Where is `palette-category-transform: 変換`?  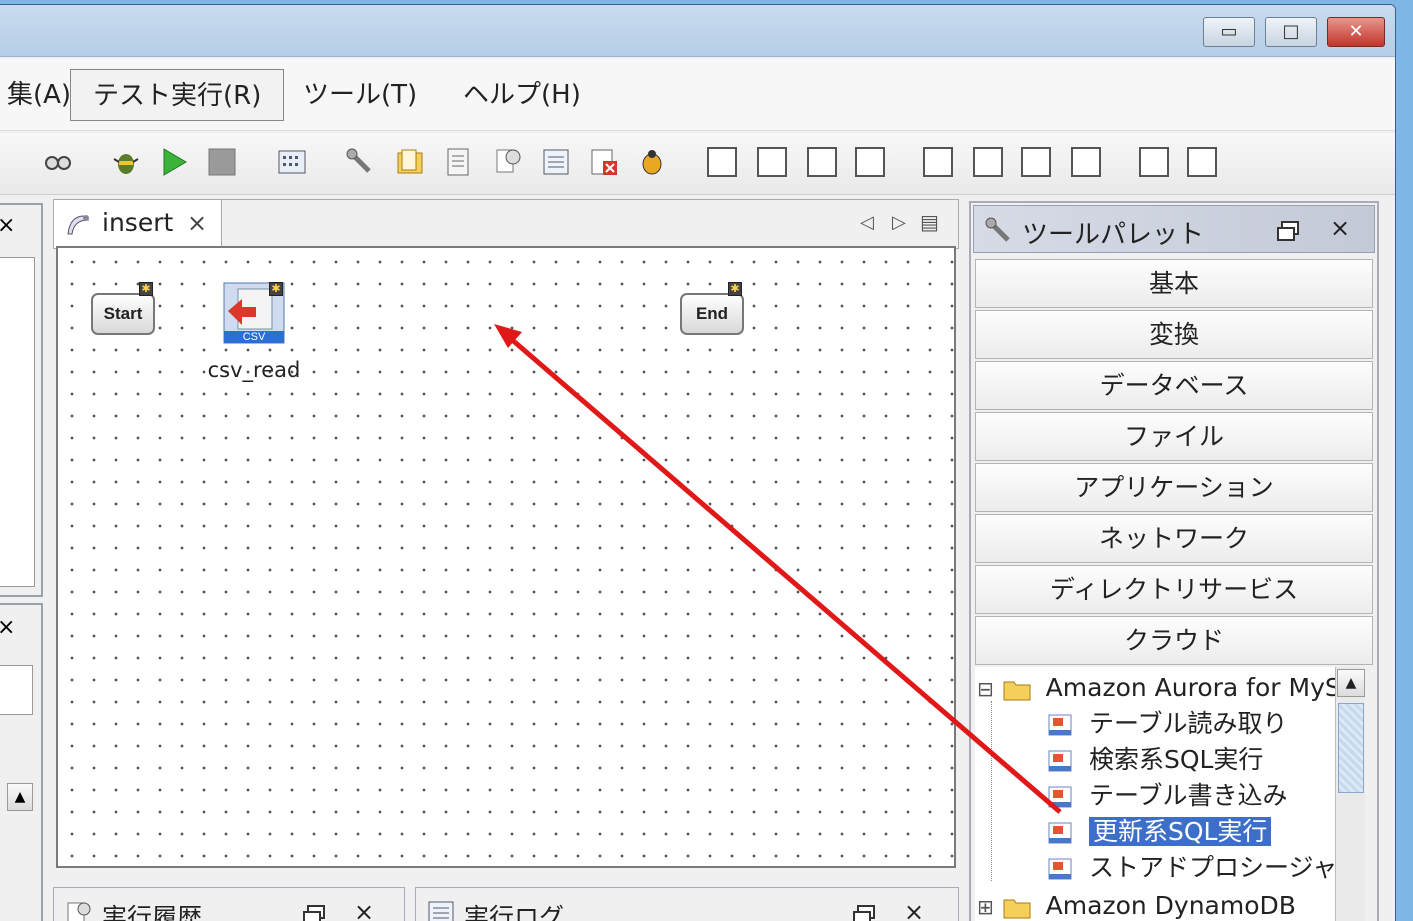
palette-category-transform: 変換 is located at coordinates (1174, 334).